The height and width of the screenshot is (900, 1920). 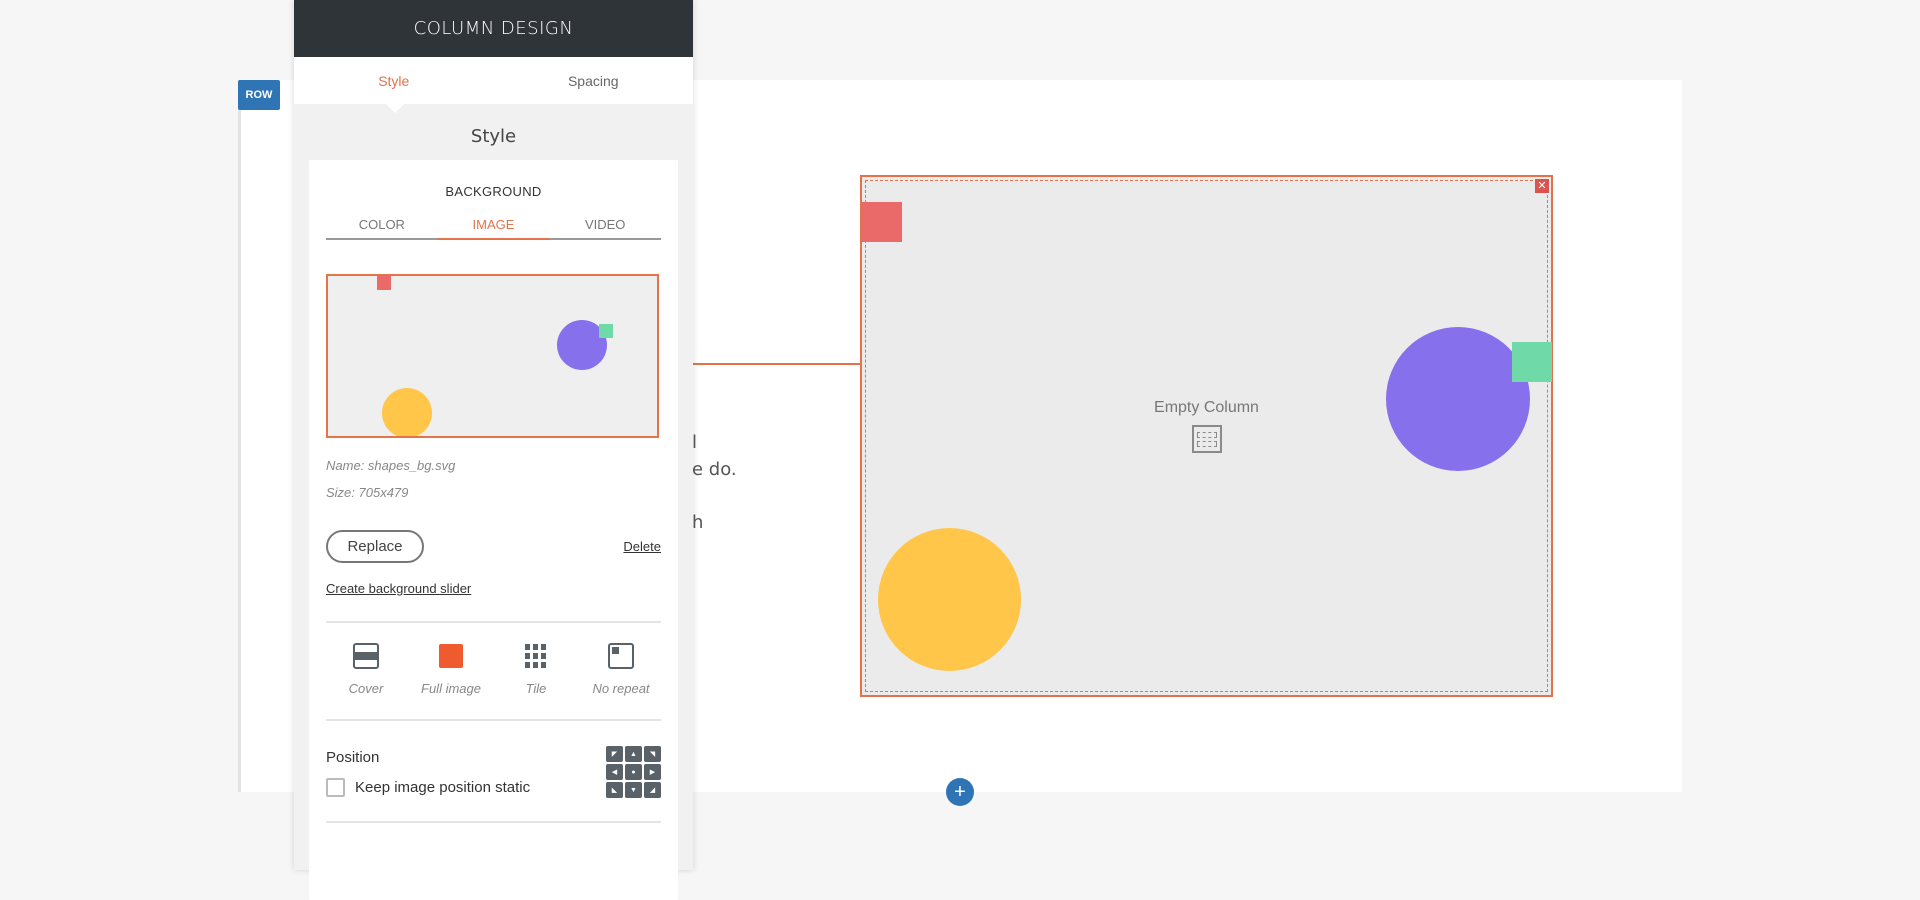 What do you see at coordinates (391, 465) in the screenshot?
I see `image-name: Name: shapes_bg.svg` at bounding box center [391, 465].